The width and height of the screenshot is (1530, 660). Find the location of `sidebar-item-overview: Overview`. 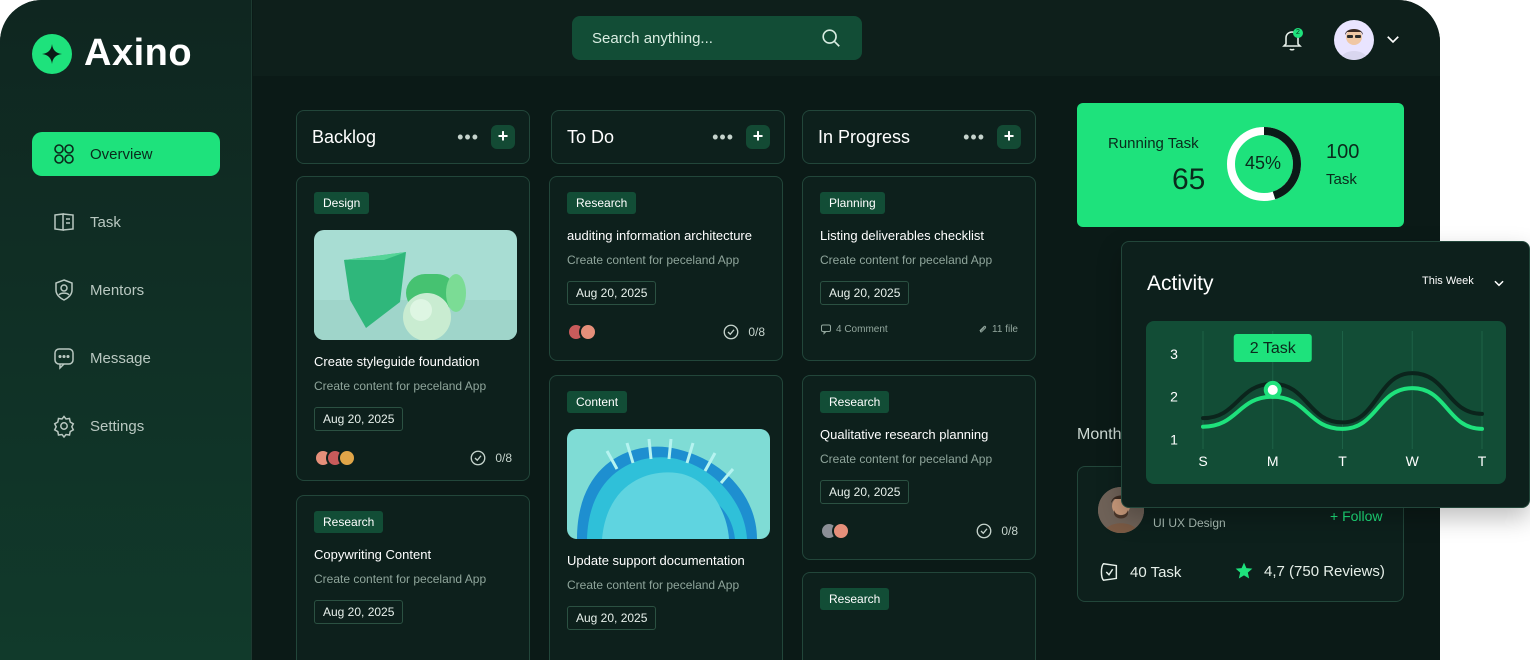

sidebar-item-overview: Overview is located at coordinates (126, 154).